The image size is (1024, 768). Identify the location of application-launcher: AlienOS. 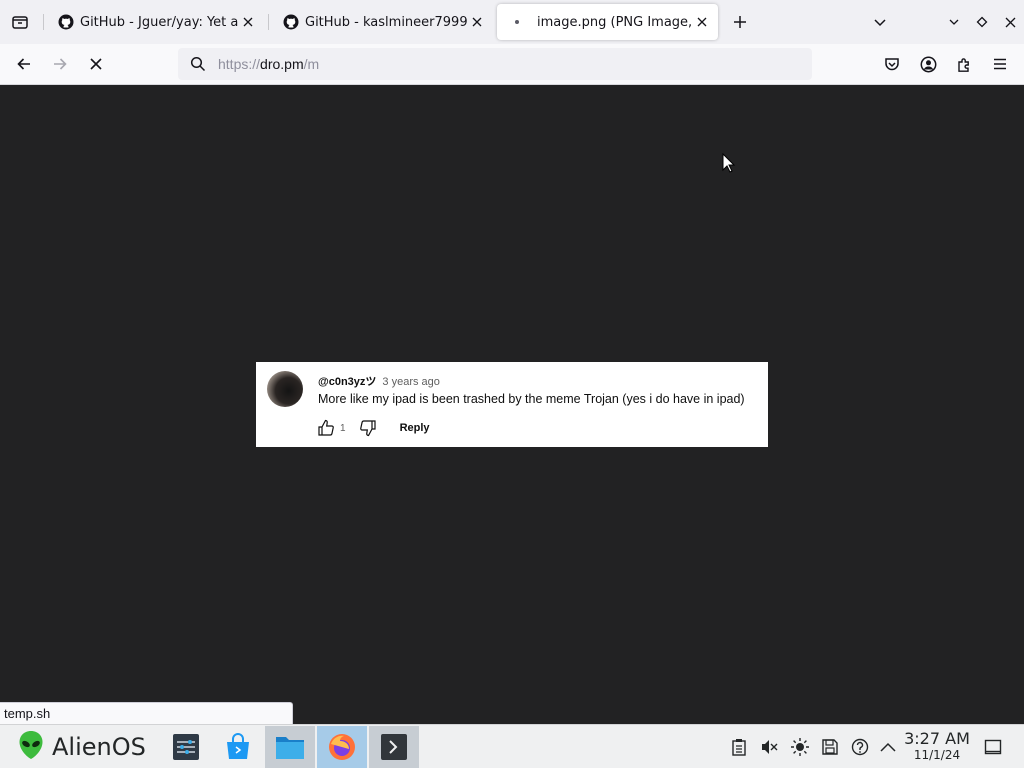
(82, 747).